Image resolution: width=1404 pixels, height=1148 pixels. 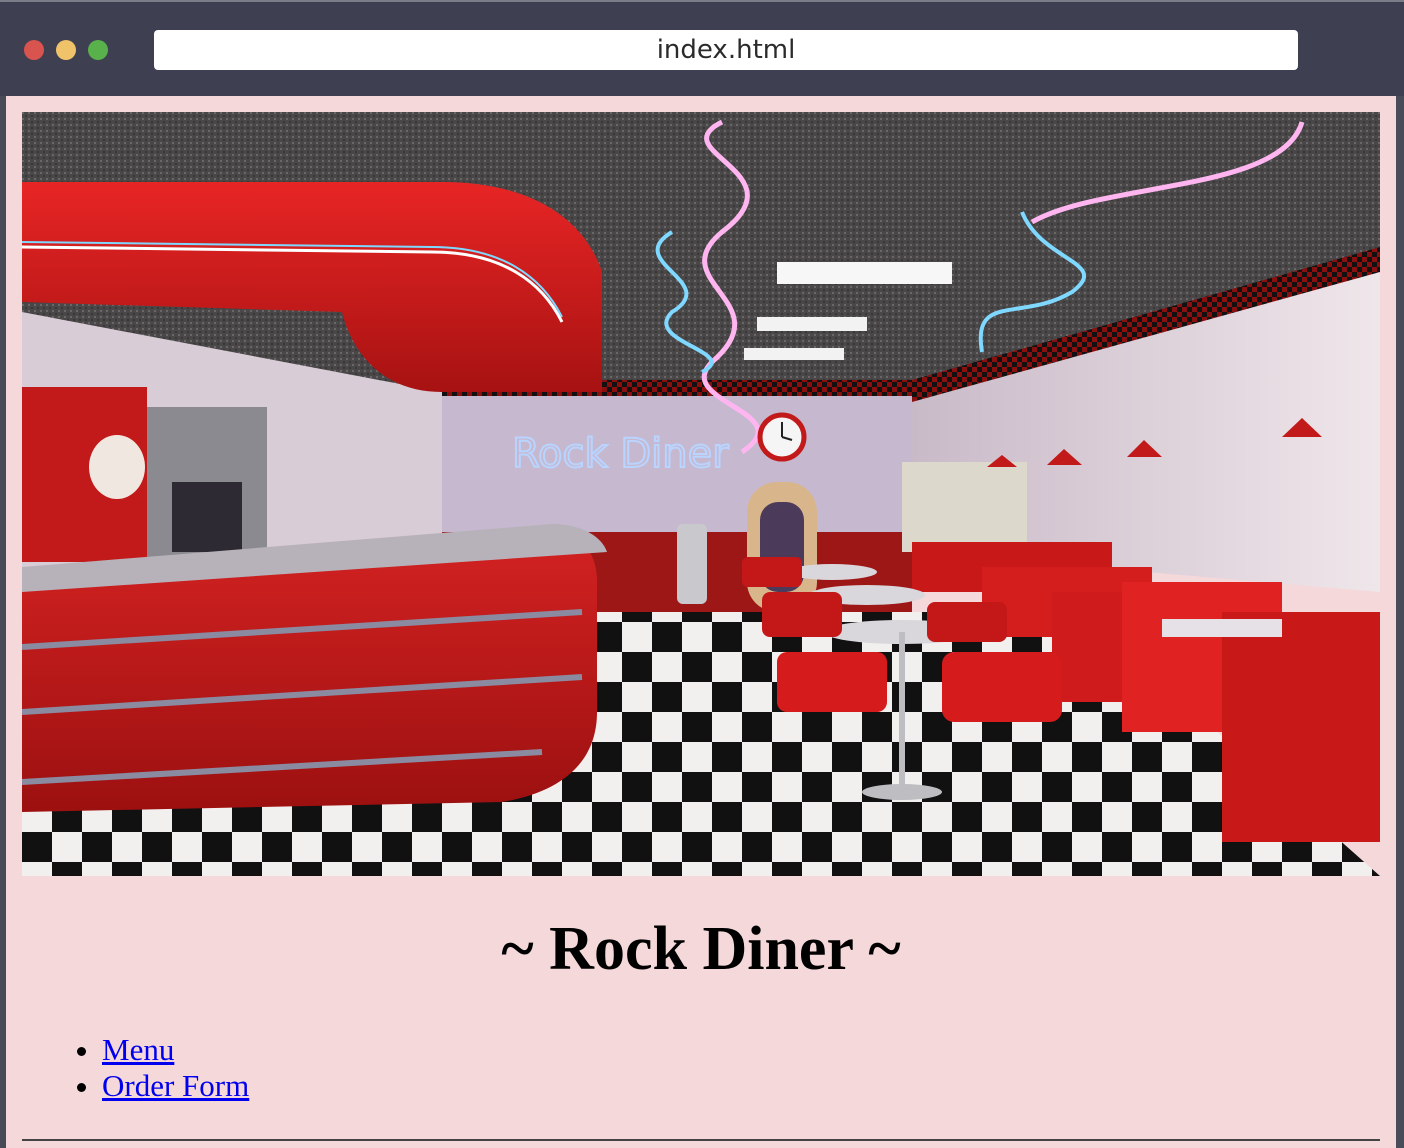 I want to click on maximize-window-button, so click(x=98, y=50).